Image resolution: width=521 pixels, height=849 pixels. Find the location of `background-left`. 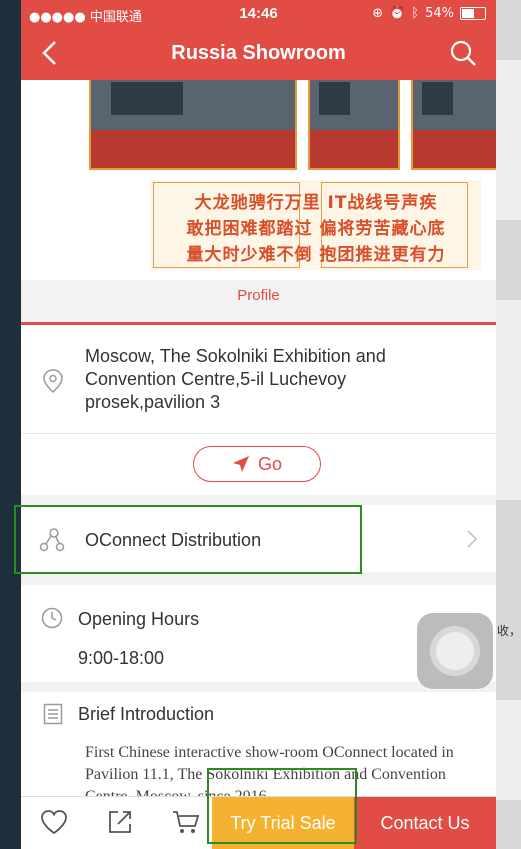

background-left is located at coordinates (10, 424).